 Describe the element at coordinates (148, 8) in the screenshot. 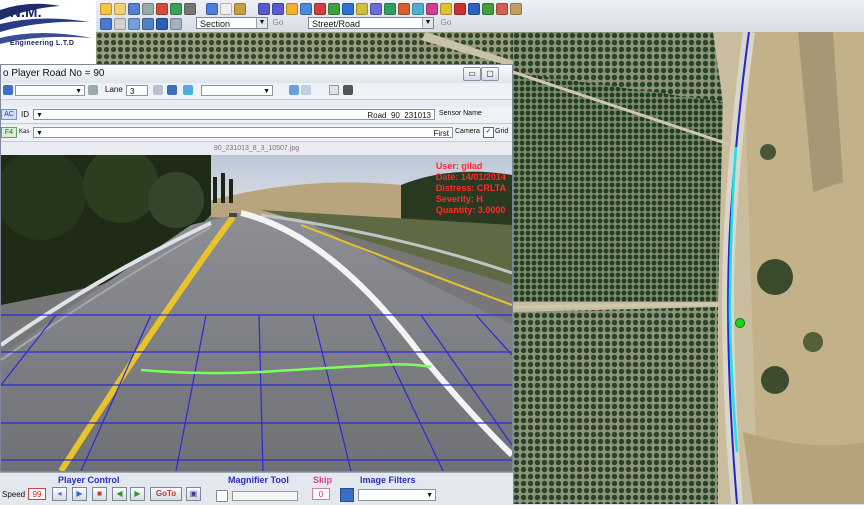

I see `print-icon` at that location.